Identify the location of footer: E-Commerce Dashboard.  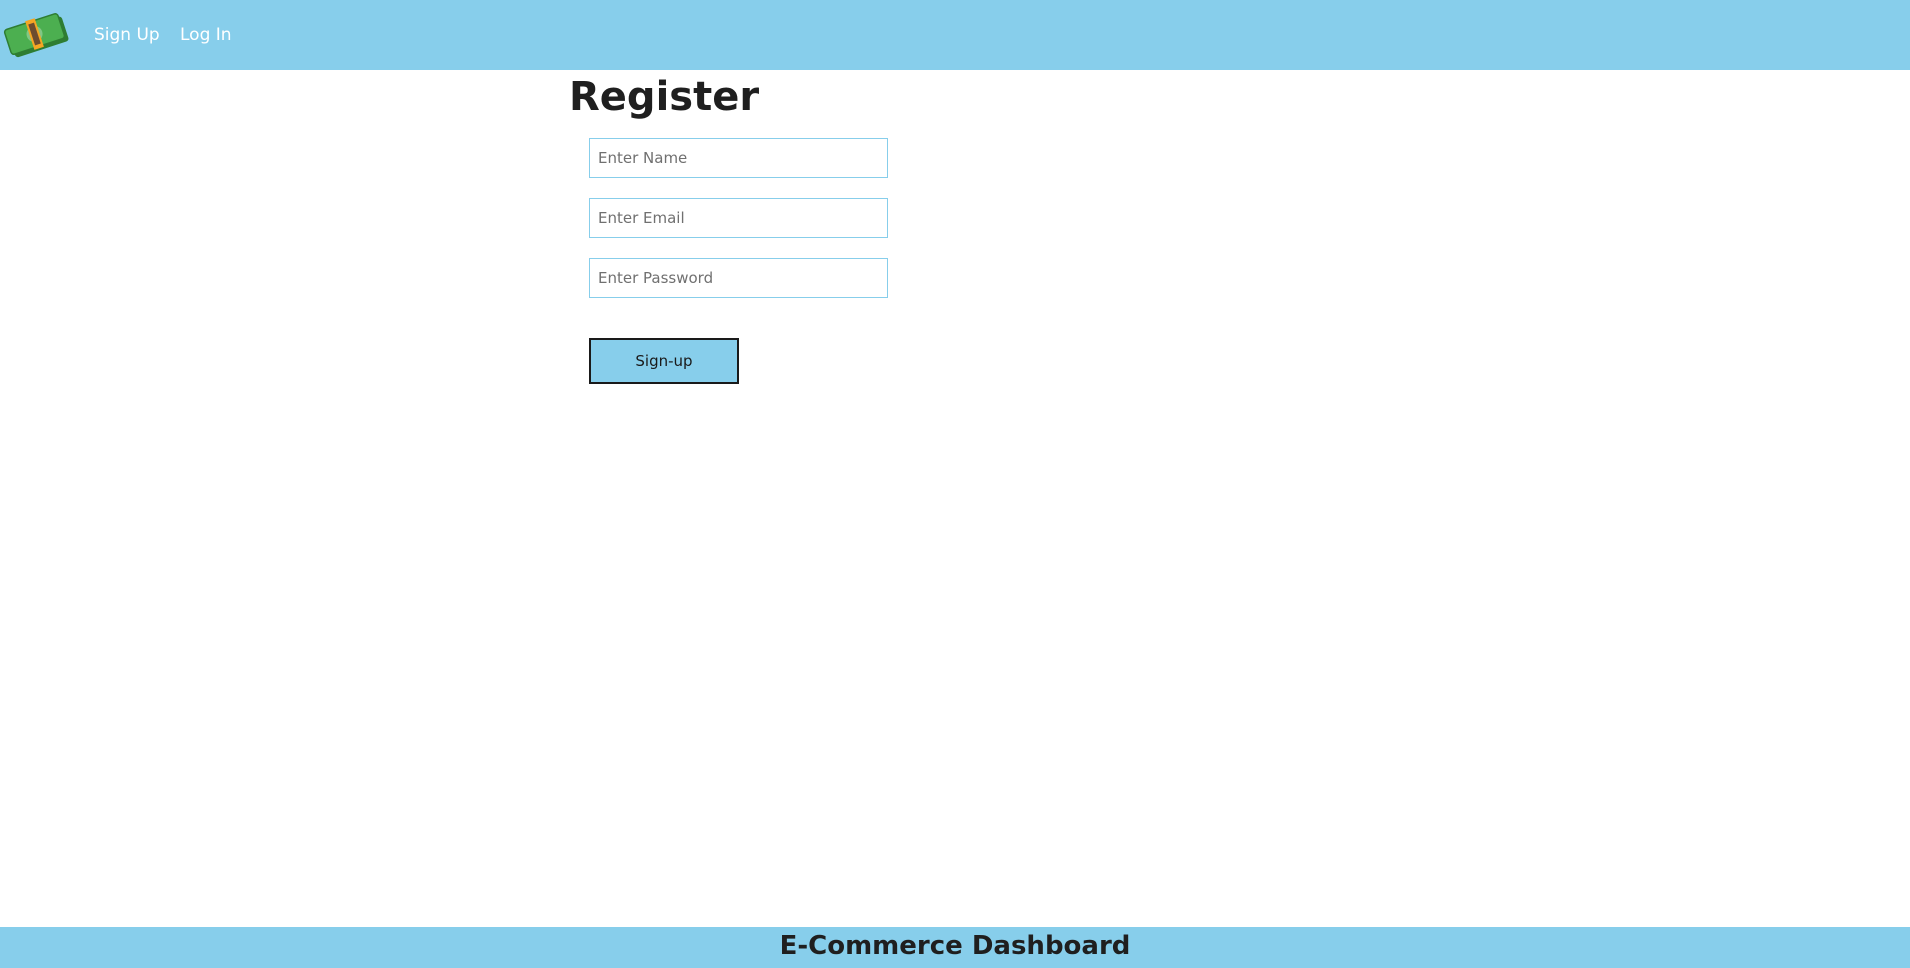
(955, 947).